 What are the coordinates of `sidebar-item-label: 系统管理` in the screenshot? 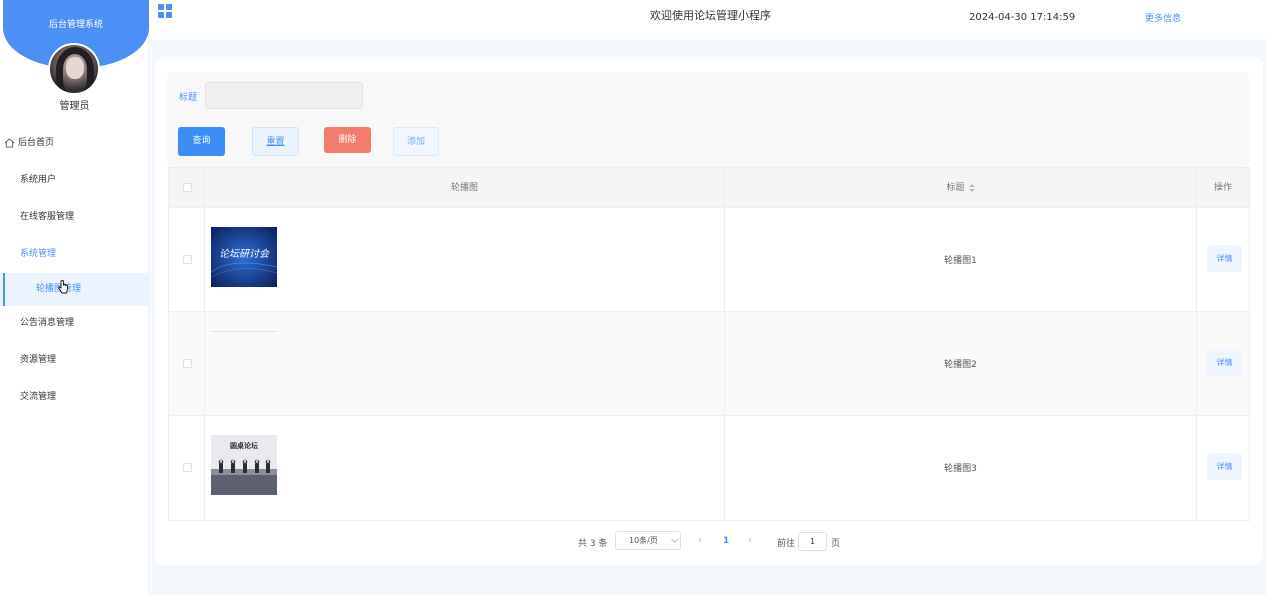 It's located at (38, 254).